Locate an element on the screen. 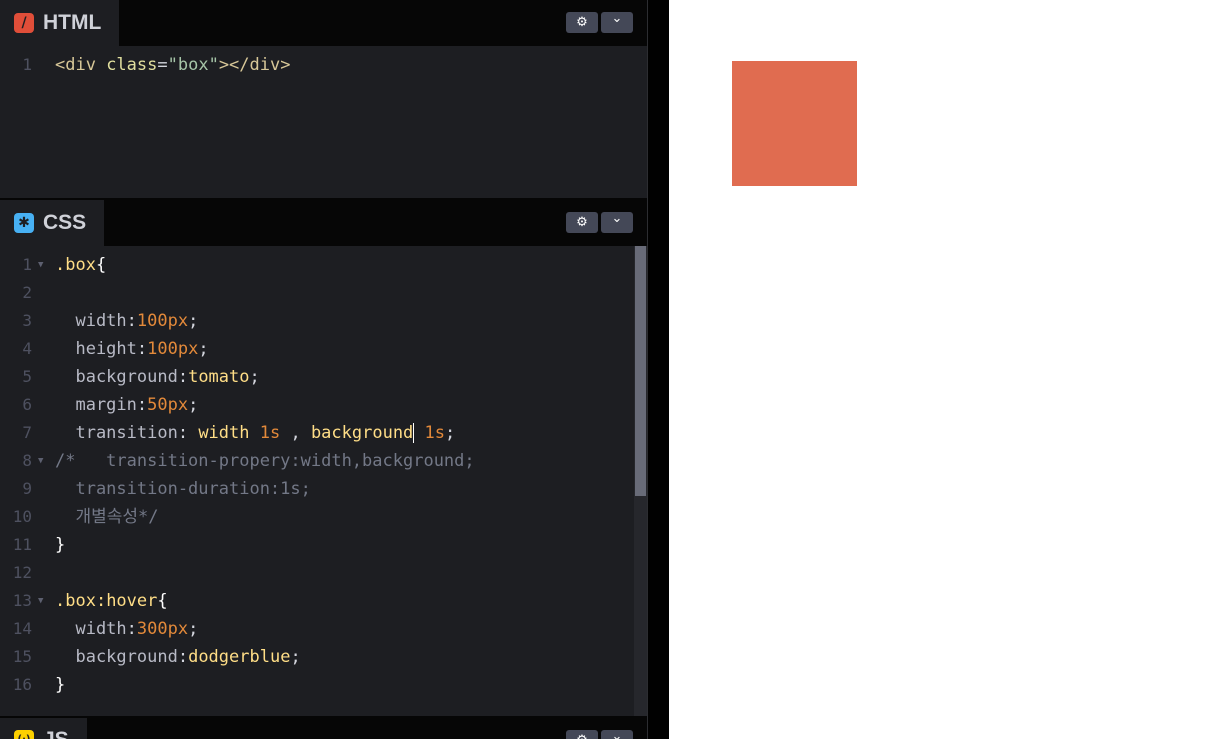 This screenshot has height=739, width=1219. js-settings-button: ⚙ is located at coordinates (582, 734).